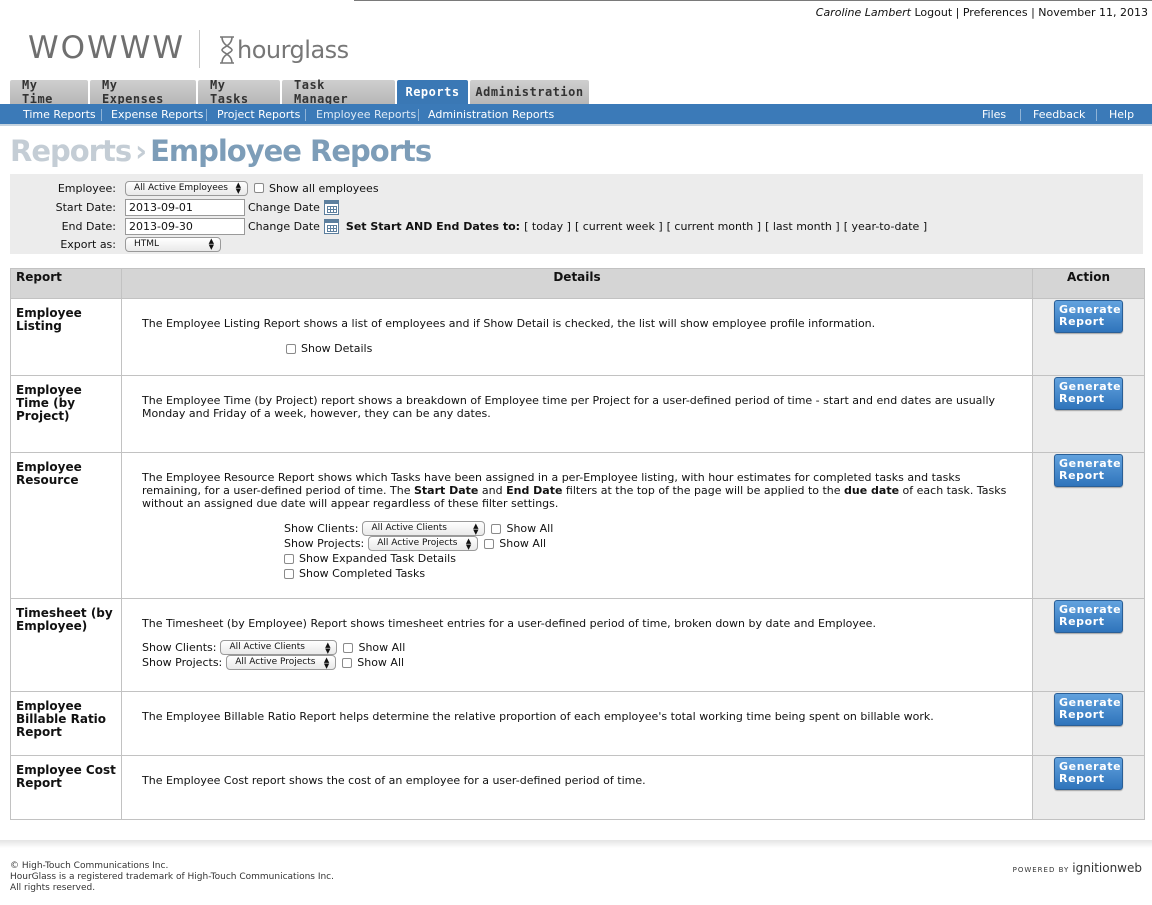  What do you see at coordinates (802, 226) in the screenshot?
I see `quick-date-last-month: [ last month ]` at bounding box center [802, 226].